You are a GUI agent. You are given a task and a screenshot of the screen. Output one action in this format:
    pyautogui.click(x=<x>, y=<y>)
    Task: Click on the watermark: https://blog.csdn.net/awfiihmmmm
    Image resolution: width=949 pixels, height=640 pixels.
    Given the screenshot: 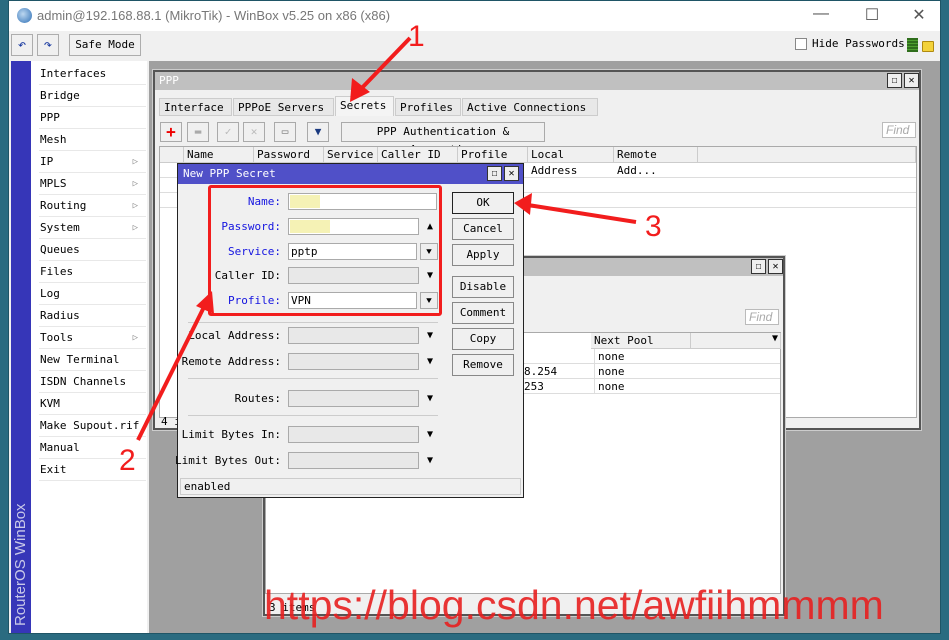 What is the action you would take?
    pyautogui.click(x=574, y=605)
    